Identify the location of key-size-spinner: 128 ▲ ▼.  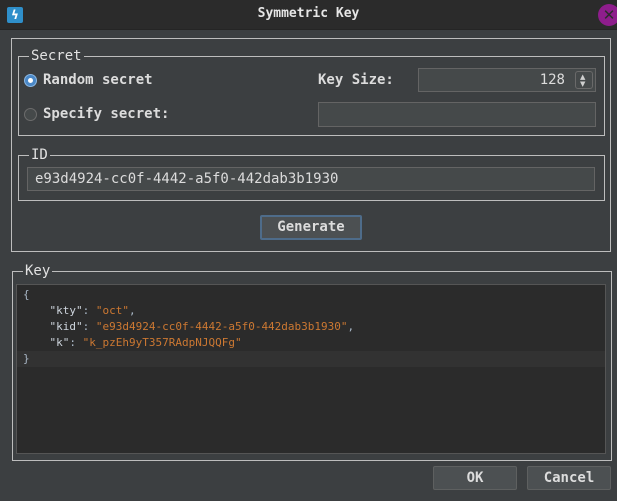
(507, 80).